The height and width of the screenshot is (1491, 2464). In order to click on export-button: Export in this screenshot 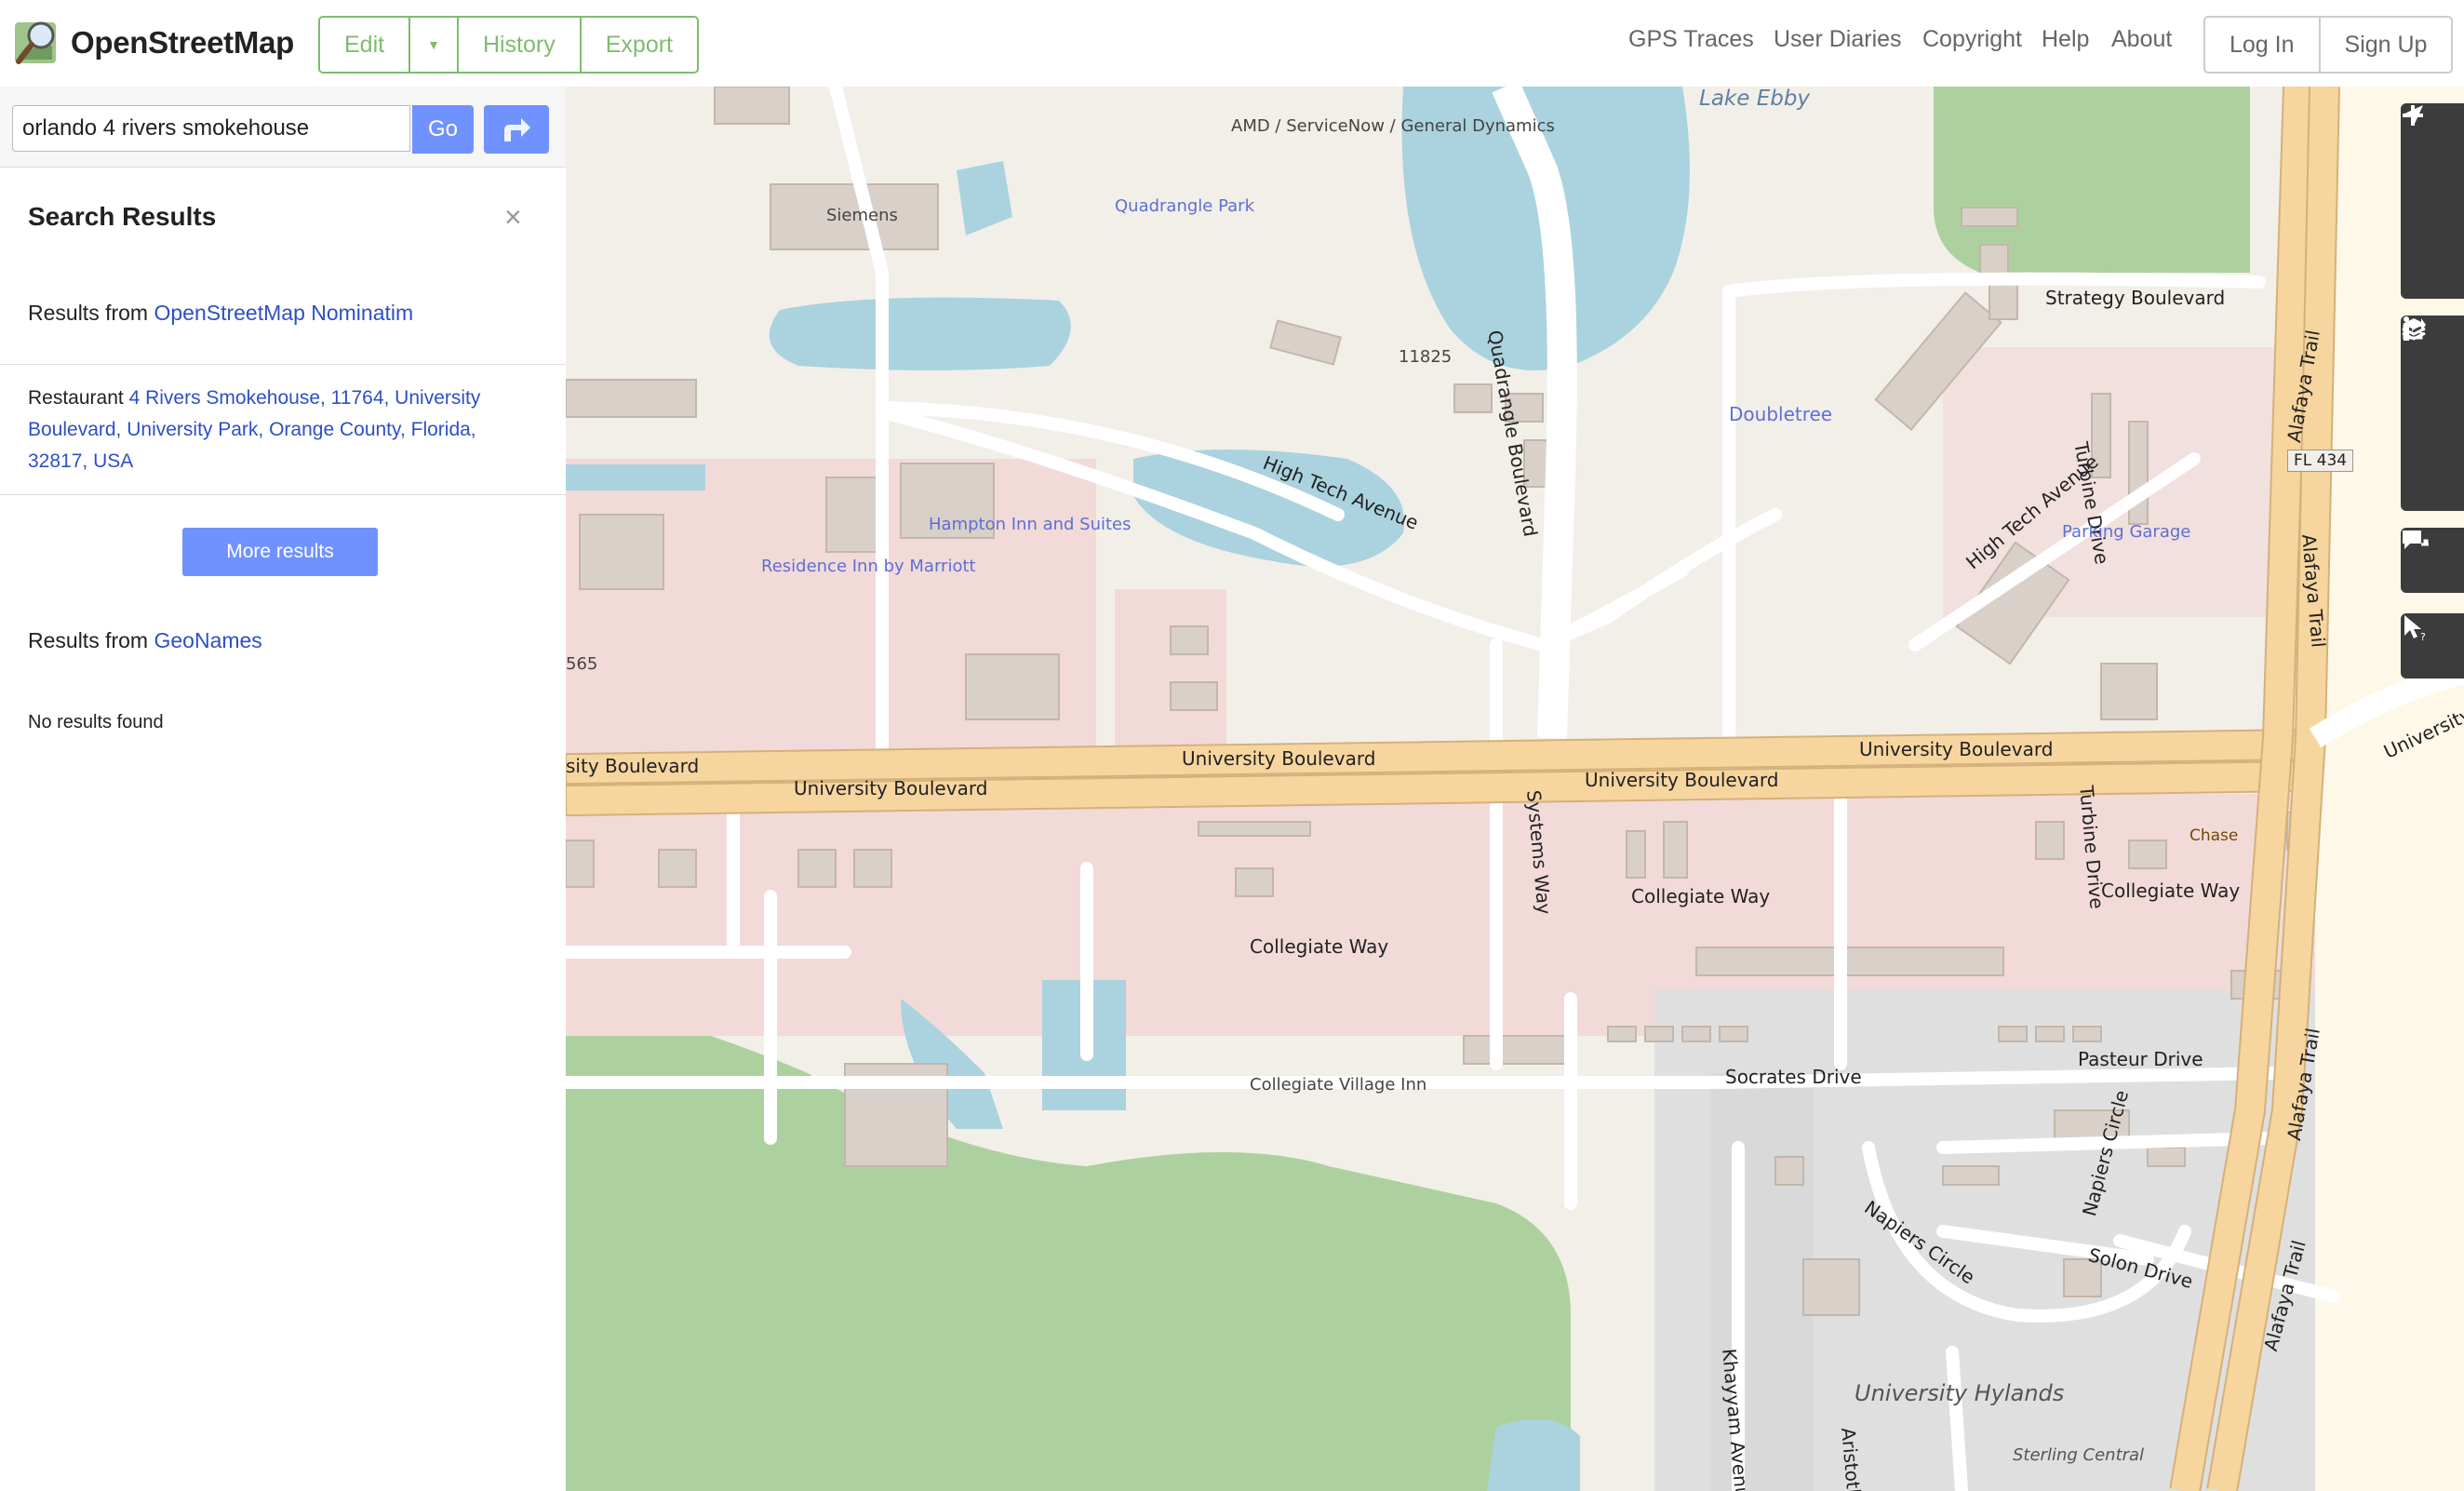, I will do `click(639, 45)`.